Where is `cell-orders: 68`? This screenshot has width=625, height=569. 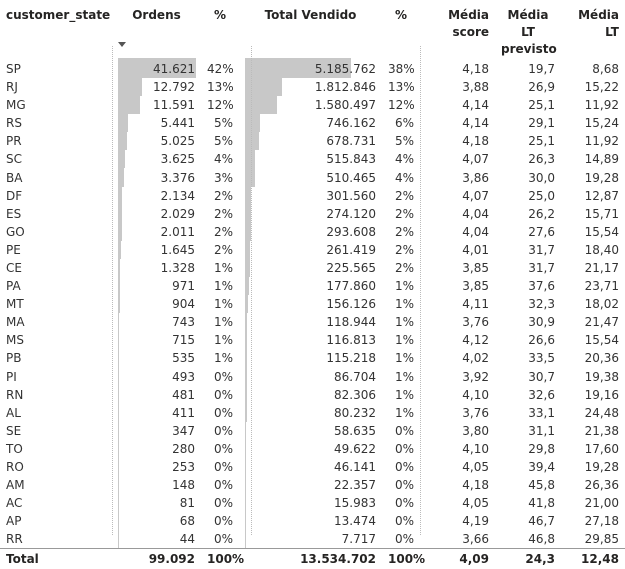
cell-orders: 68 is located at coordinates (187, 521).